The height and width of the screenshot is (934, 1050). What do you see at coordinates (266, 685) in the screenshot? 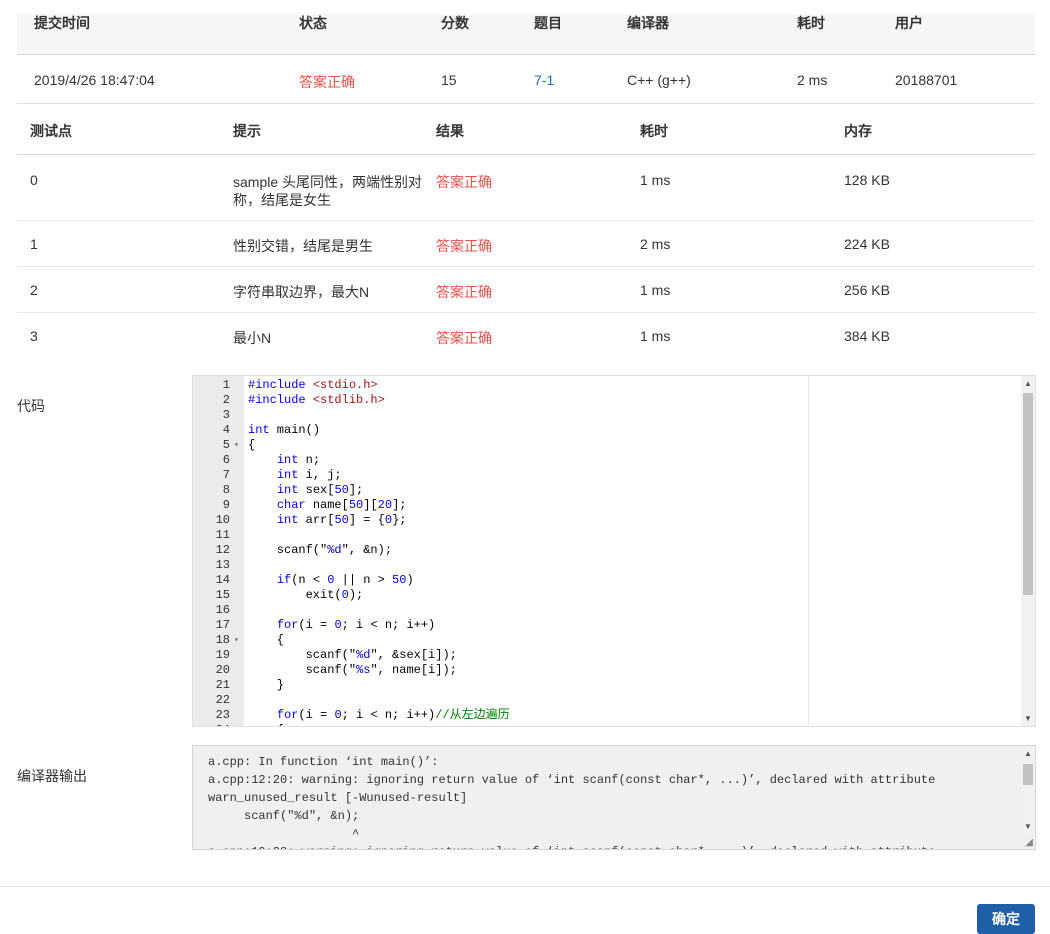
I see `code-text: }` at bounding box center [266, 685].